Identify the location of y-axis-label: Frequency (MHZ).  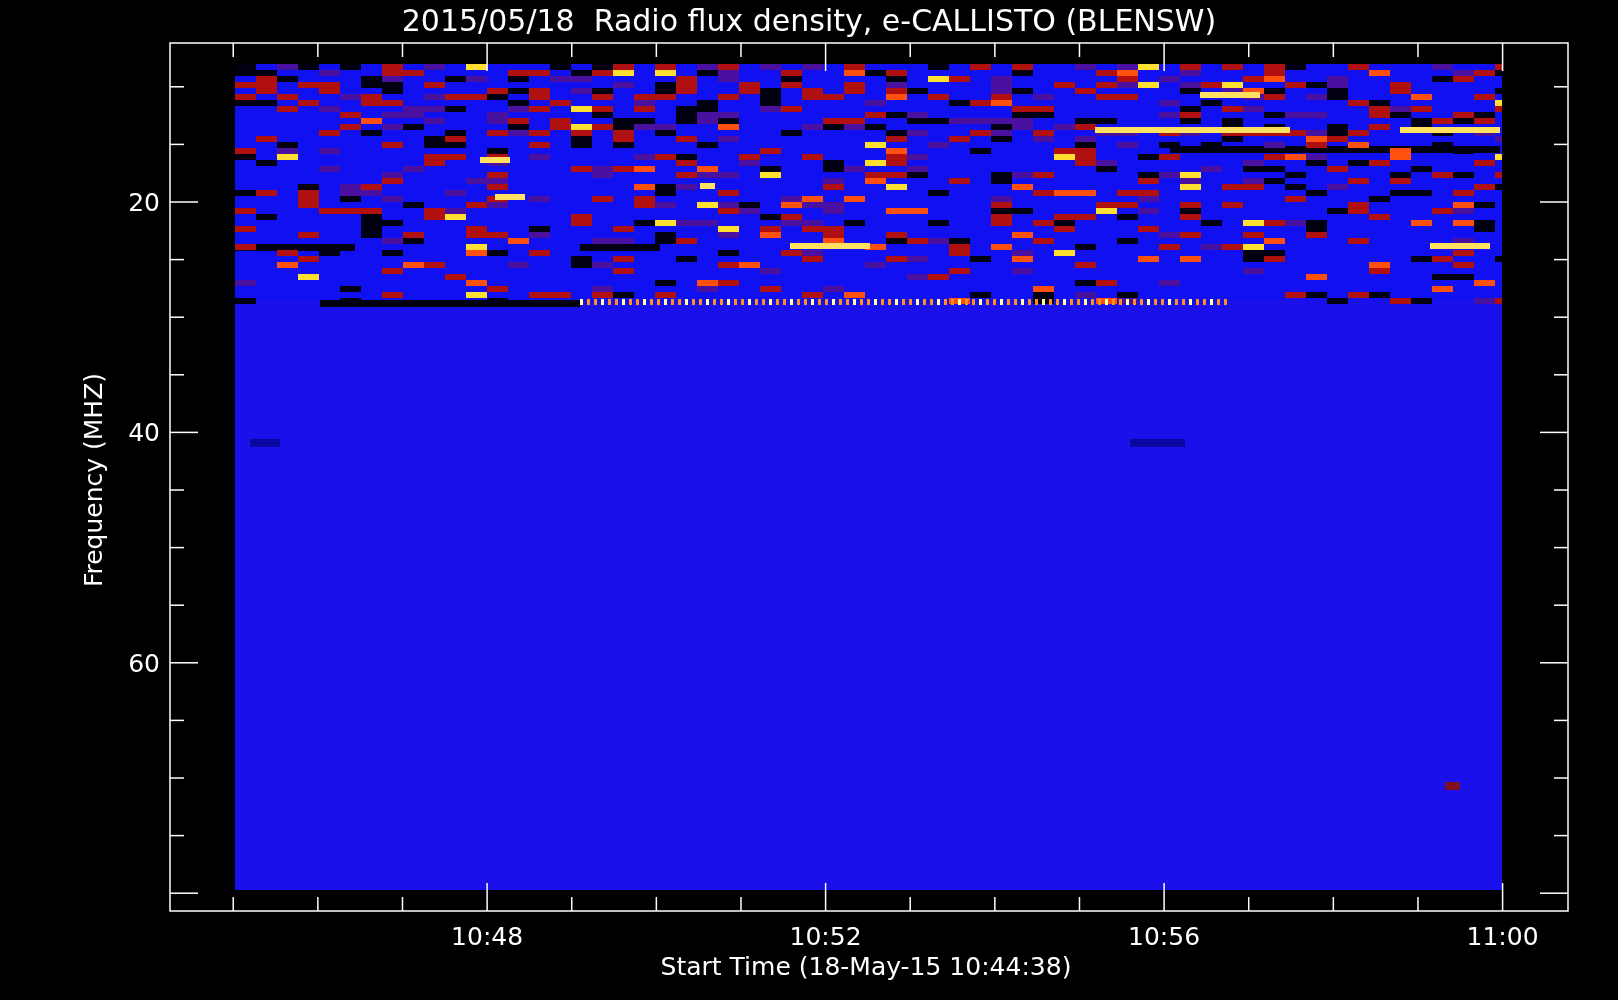
(93, 480).